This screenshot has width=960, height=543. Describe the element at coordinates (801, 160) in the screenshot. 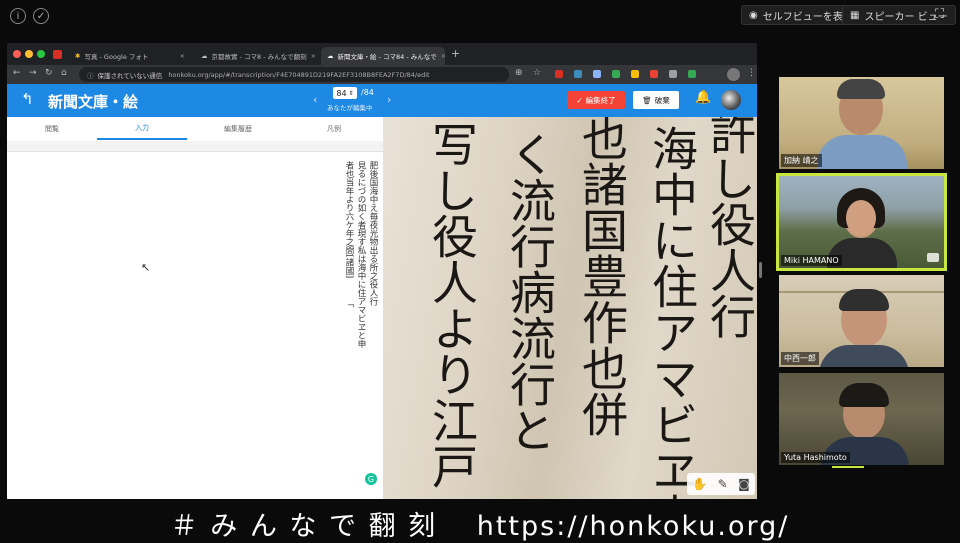

I see `participant-name: 加納 靖之` at that location.